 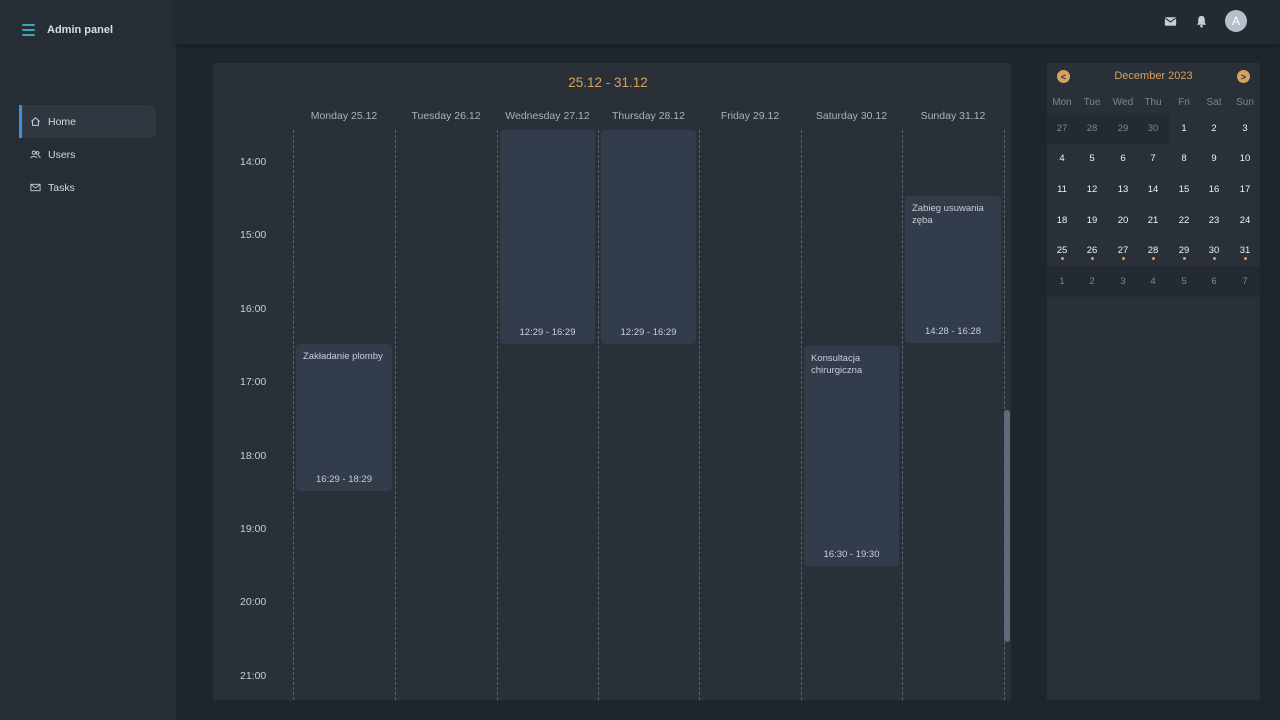 I want to click on calendar-day-number: 28, so click(x=1092, y=128).